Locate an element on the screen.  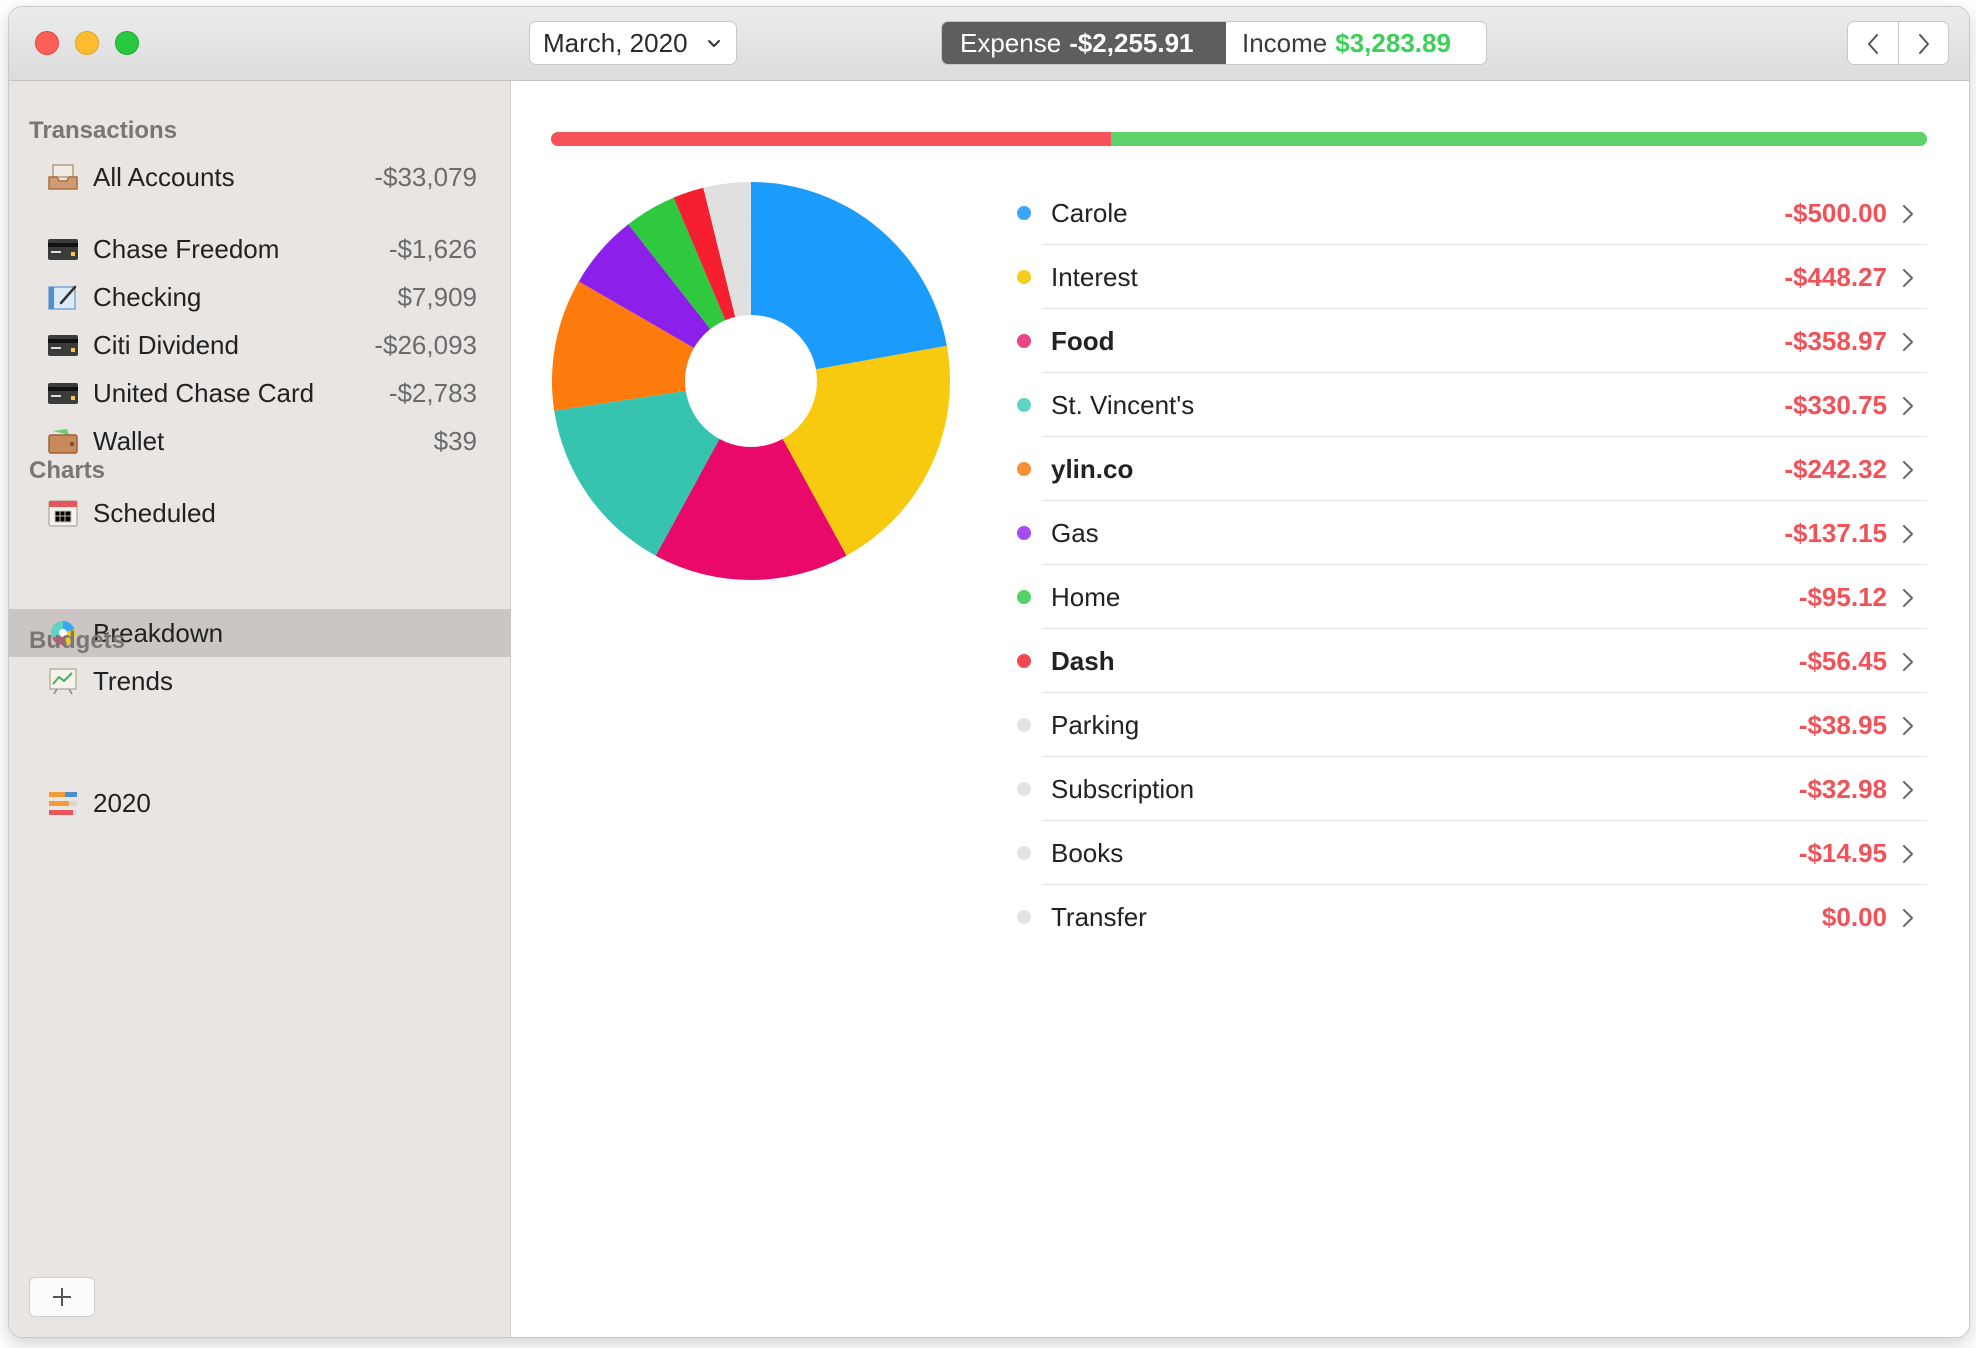
sidebar-item-trends: Trends is located at coordinates (260, 681).